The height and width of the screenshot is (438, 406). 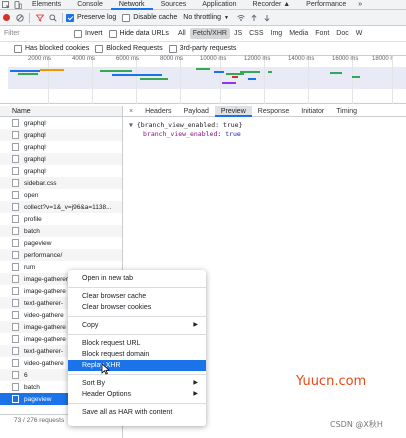 What do you see at coordinates (78, 33) in the screenshot?
I see `invert-check` at bounding box center [78, 33].